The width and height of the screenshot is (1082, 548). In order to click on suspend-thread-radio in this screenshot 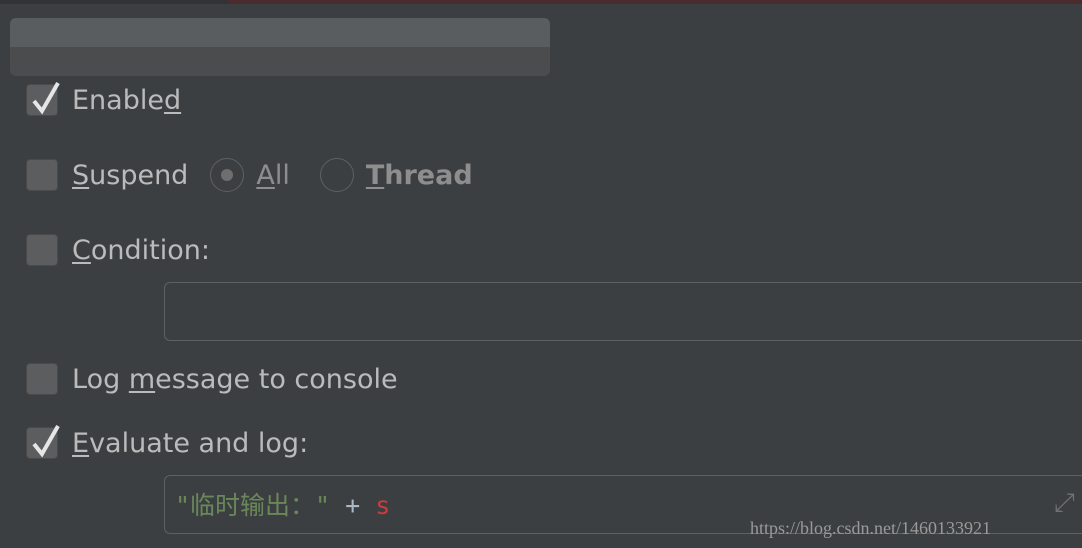, I will do `click(336, 175)`.